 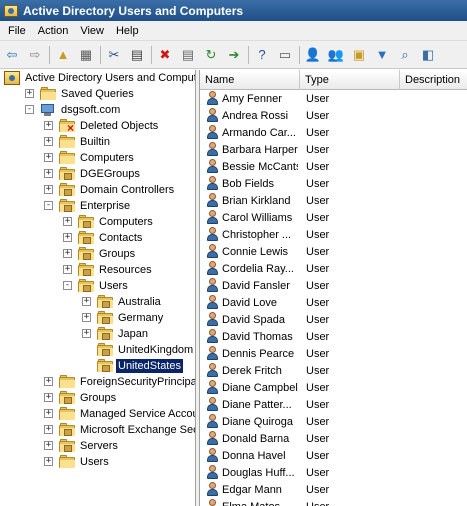 I want to click on tree-node: + Japan, so click(x=97, y=334).